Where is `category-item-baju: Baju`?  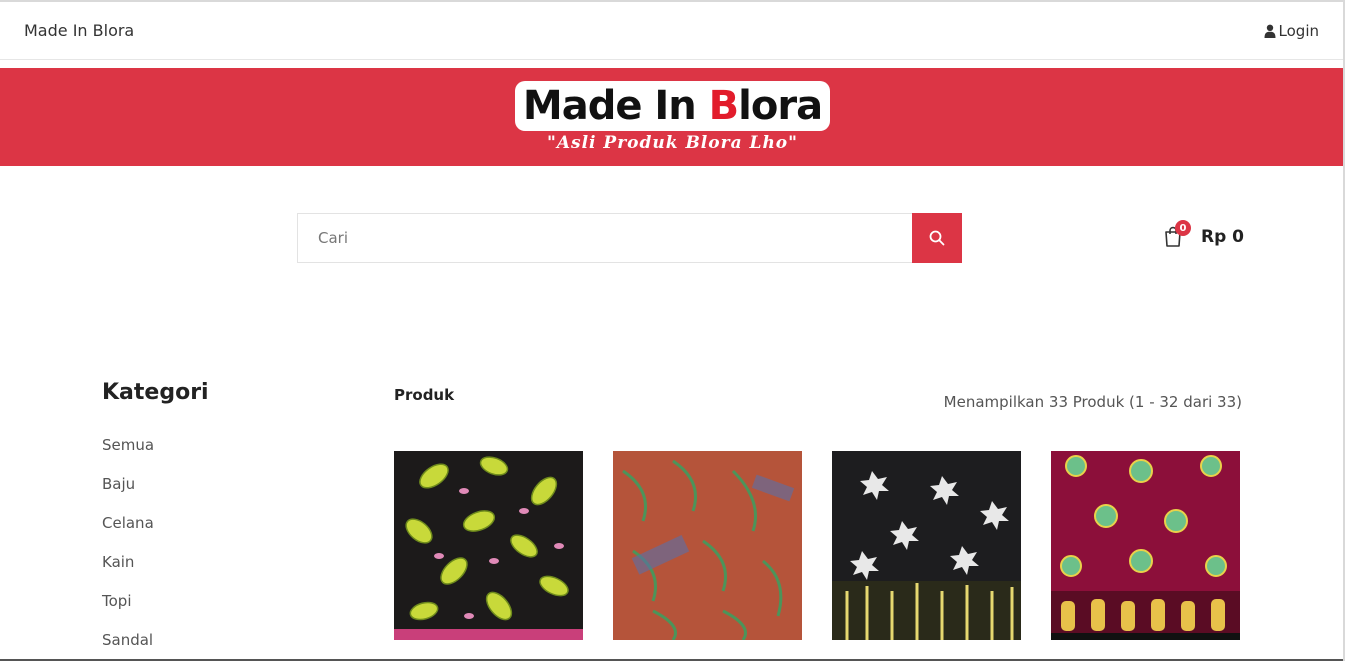 category-item-baju: Baju is located at coordinates (222, 493).